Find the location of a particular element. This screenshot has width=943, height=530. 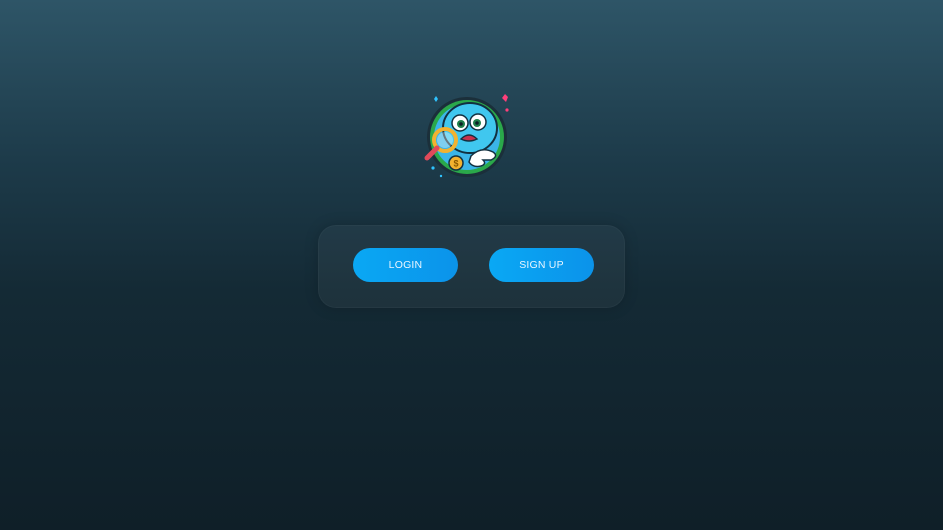

auth-panel: LOGIN SIGN UP is located at coordinates (471, 266).